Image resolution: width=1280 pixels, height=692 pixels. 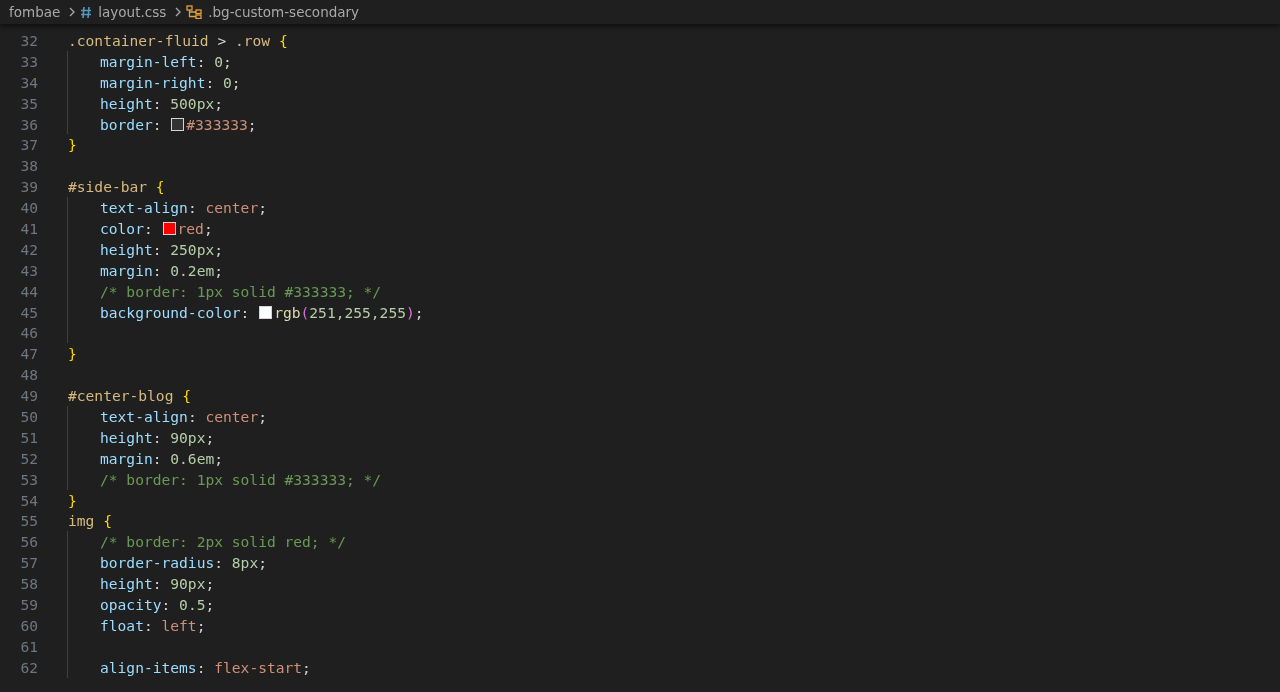 I want to click on code-line: margin-right: 0;, so click(x=170, y=82).